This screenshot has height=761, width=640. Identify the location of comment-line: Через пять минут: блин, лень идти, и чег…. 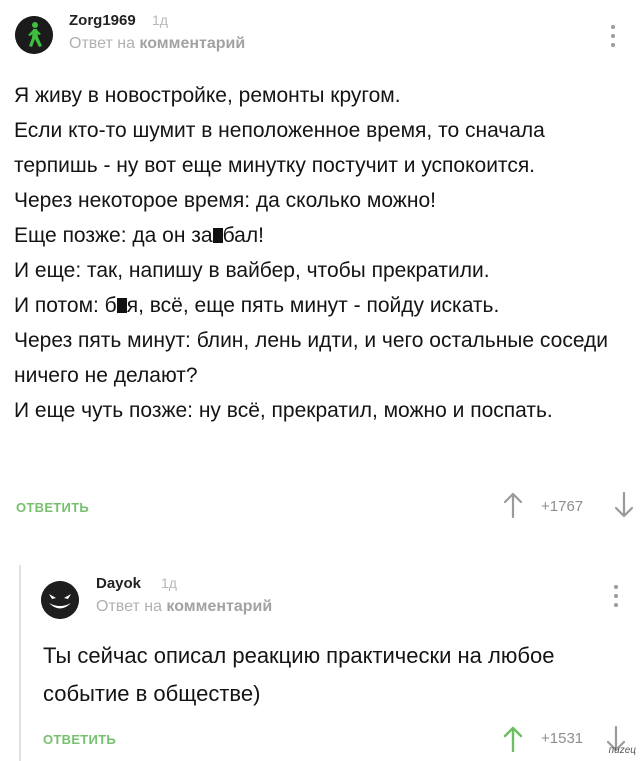
(311, 358).